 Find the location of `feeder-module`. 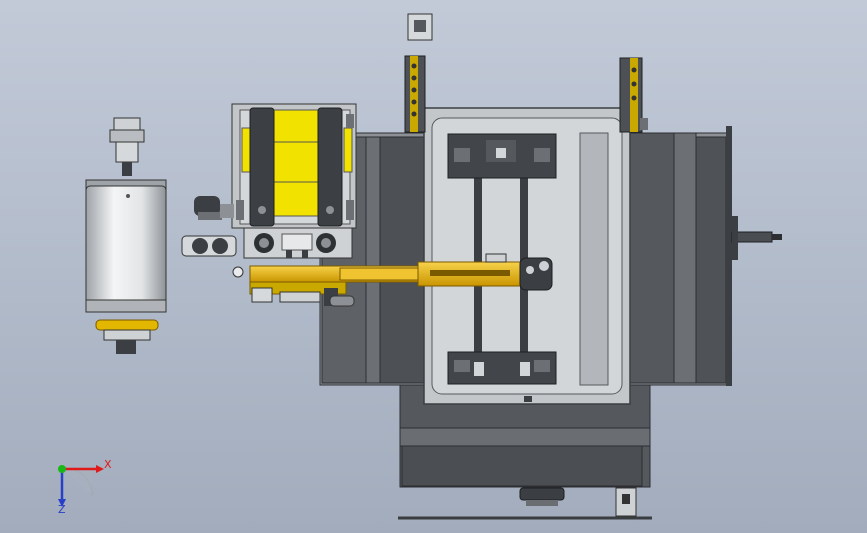

feeder-module is located at coordinates (269, 190).